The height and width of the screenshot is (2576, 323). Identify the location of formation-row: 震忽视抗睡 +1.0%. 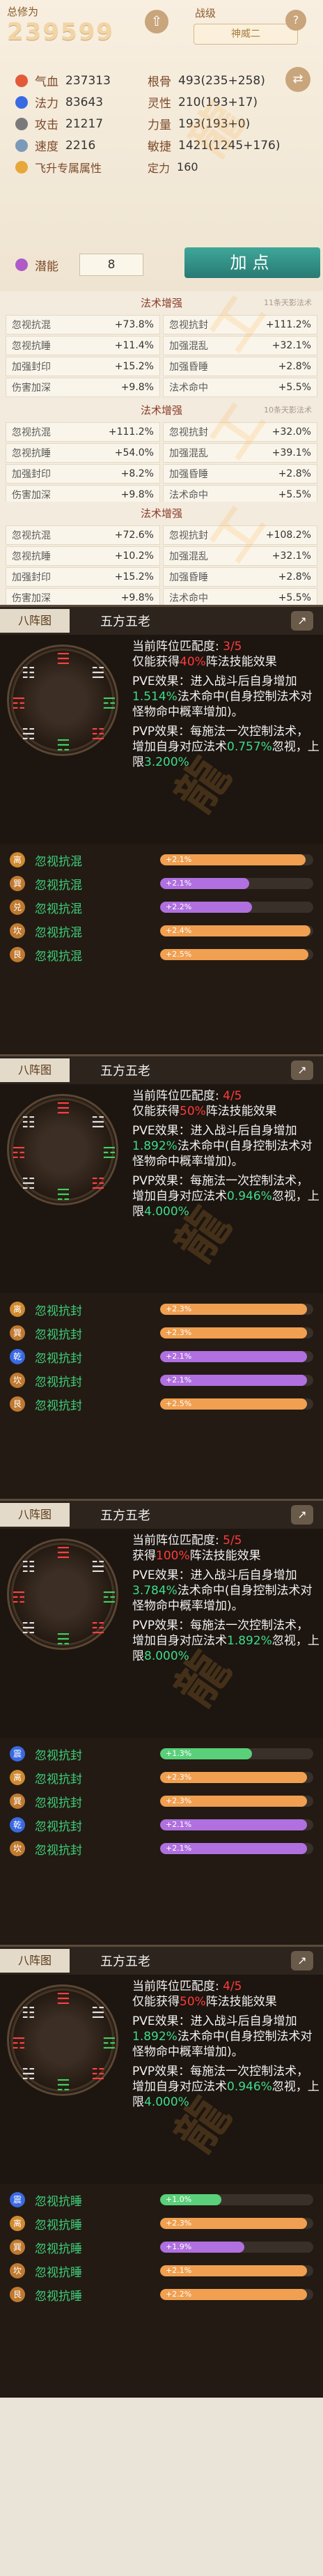
(161, 2200).